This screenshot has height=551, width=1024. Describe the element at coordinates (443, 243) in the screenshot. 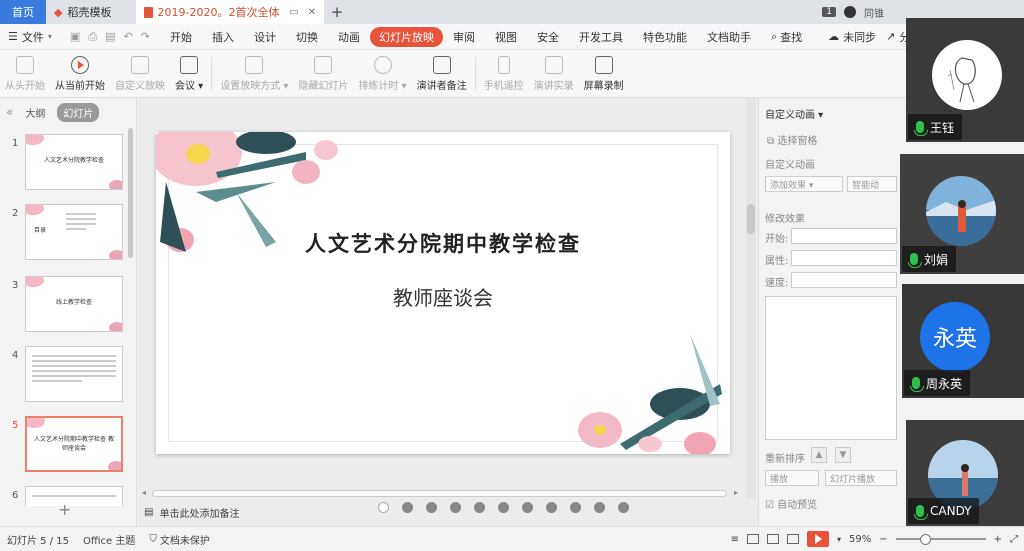

I see `slide-title: 人文艺术分院期中教学检查` at that location.